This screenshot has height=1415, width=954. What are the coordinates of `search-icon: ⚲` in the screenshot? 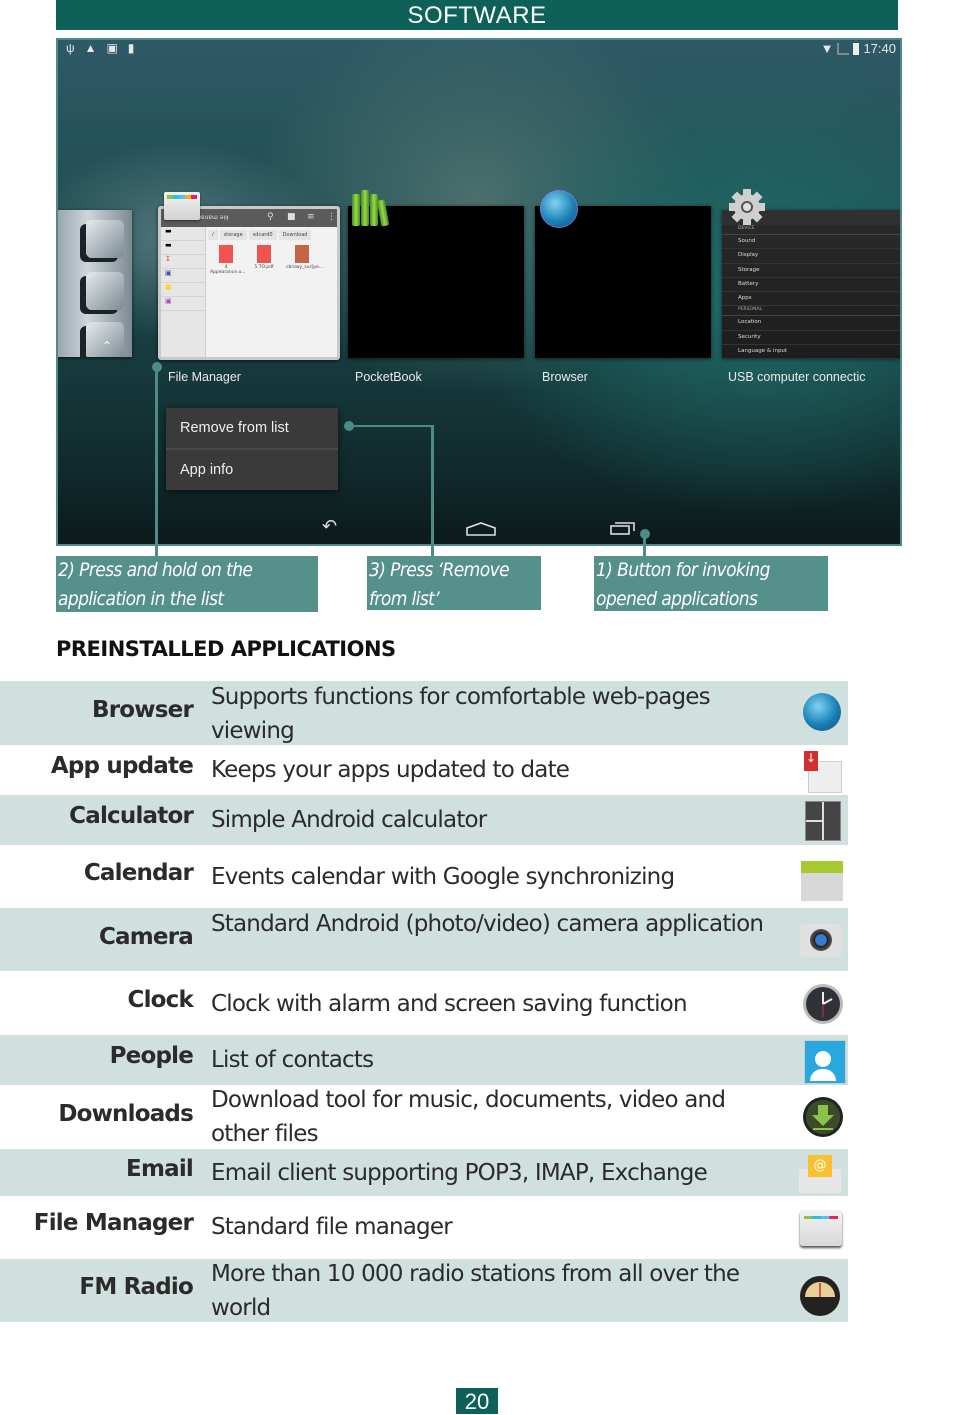 It's located at (270, 217).